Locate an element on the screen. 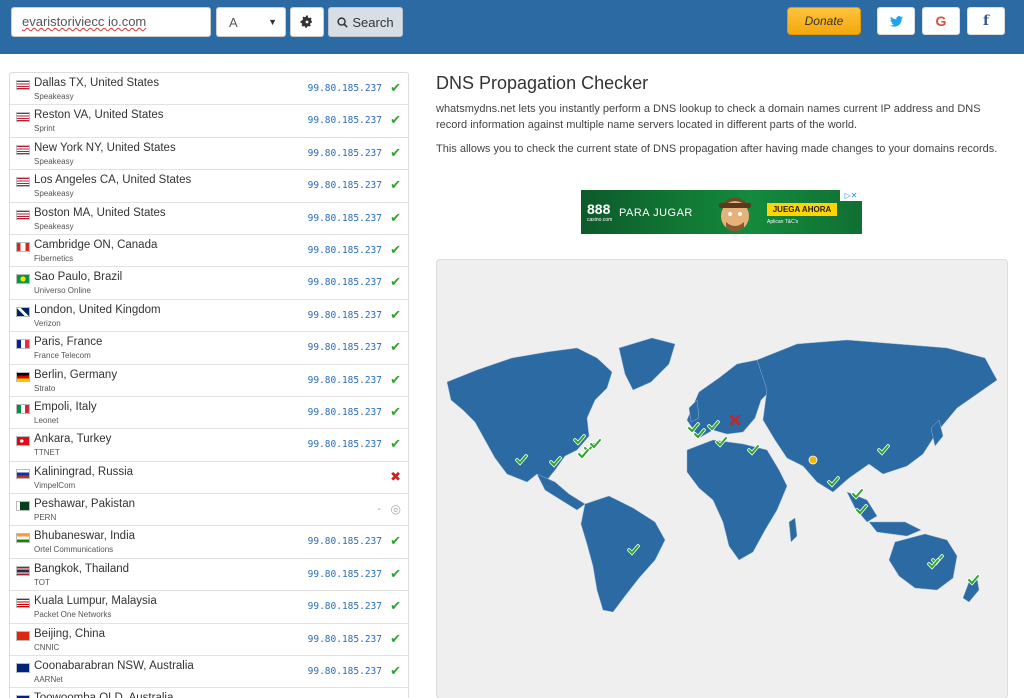 Image resolution: width=1024 pixels, height=698 pixels. server-row: Beijing, China CNNIC 99.80.185.237 ✔ is located at coordinates (209, 640).